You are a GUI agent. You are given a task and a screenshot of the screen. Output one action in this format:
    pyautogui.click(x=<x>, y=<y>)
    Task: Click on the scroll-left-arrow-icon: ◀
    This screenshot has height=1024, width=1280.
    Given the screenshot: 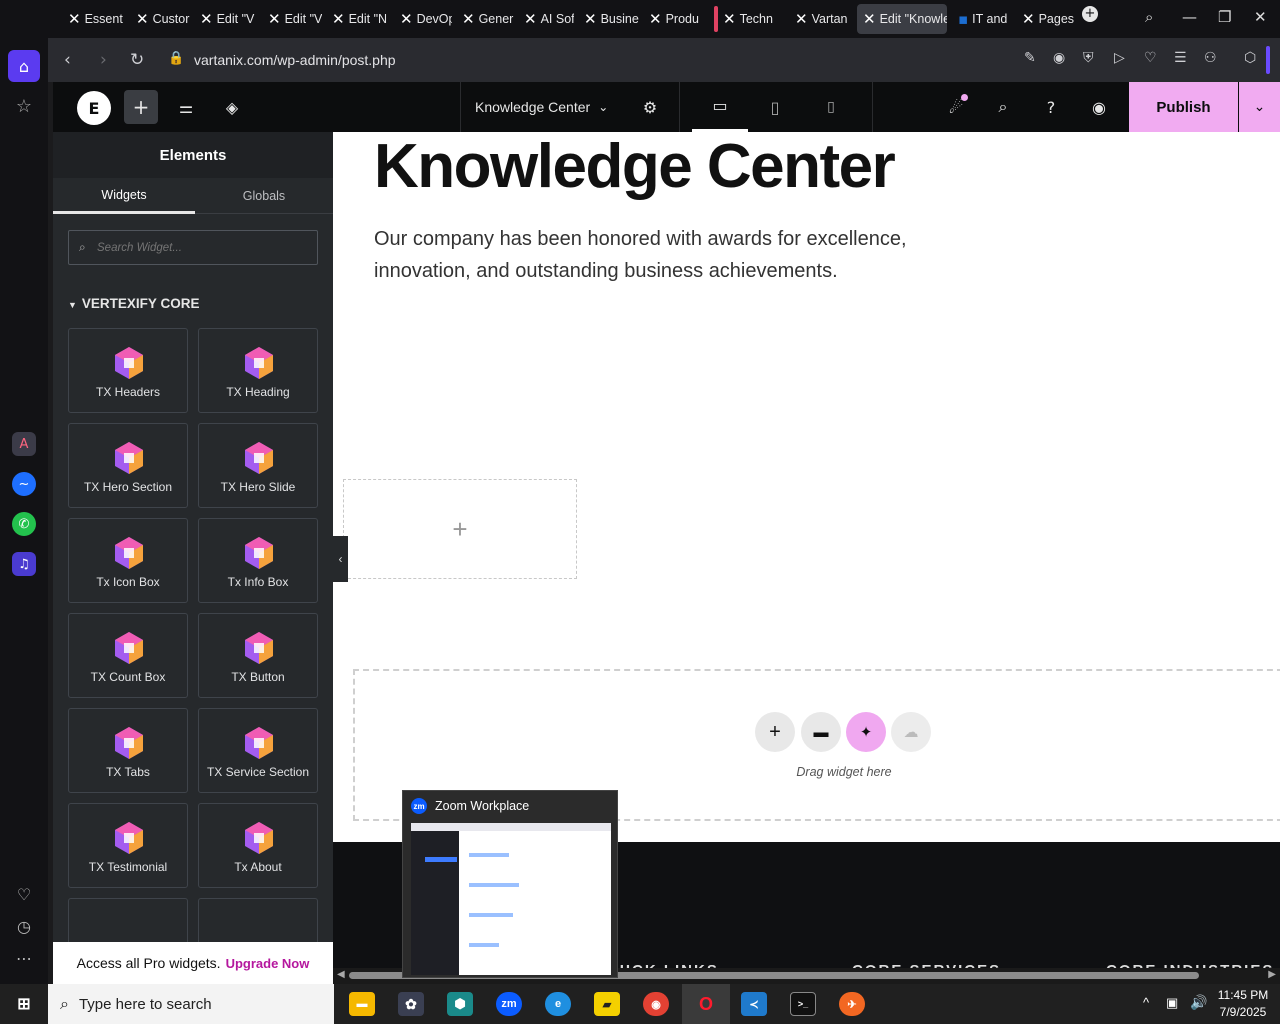 What is the action you would take?
    pyautogui.click(x=341, y=974)
    